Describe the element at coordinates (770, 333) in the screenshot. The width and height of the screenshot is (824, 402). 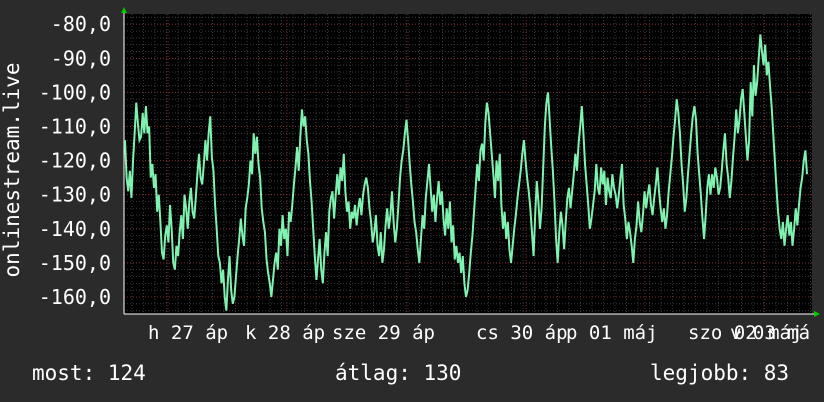
I see `x-tick-label: v 03 má` at that location.